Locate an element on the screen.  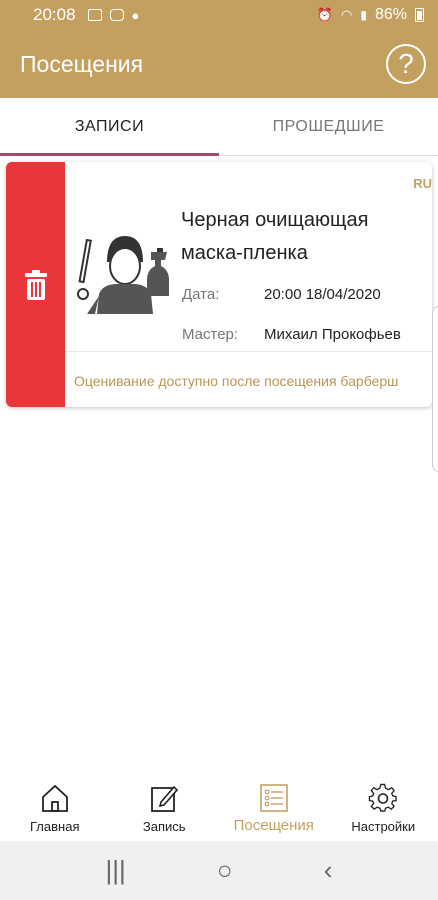
date-value: 20:00 18/04/2020 is located at coordinates (322, 294).